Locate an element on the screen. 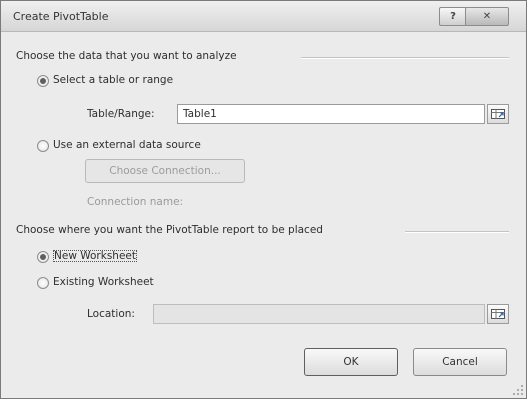 The image size is (527, 399). connection-name-label: Connection name: is located at coordinates (135, 202).